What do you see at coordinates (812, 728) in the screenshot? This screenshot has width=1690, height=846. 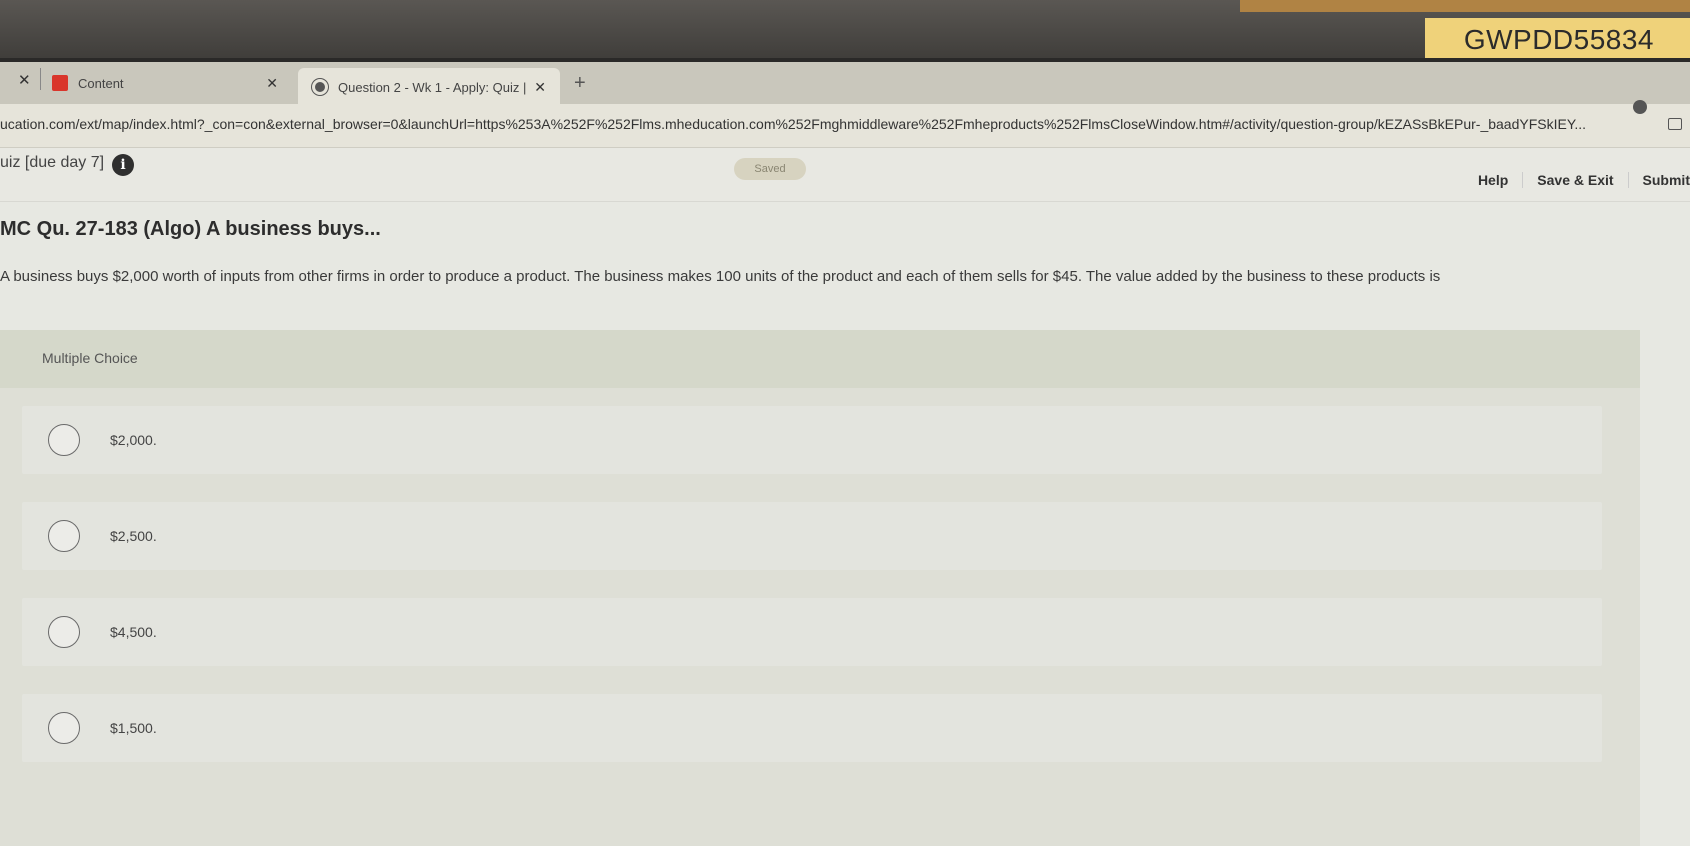 I see `choice-option: $1,500.` at bounding box center [812, 728].